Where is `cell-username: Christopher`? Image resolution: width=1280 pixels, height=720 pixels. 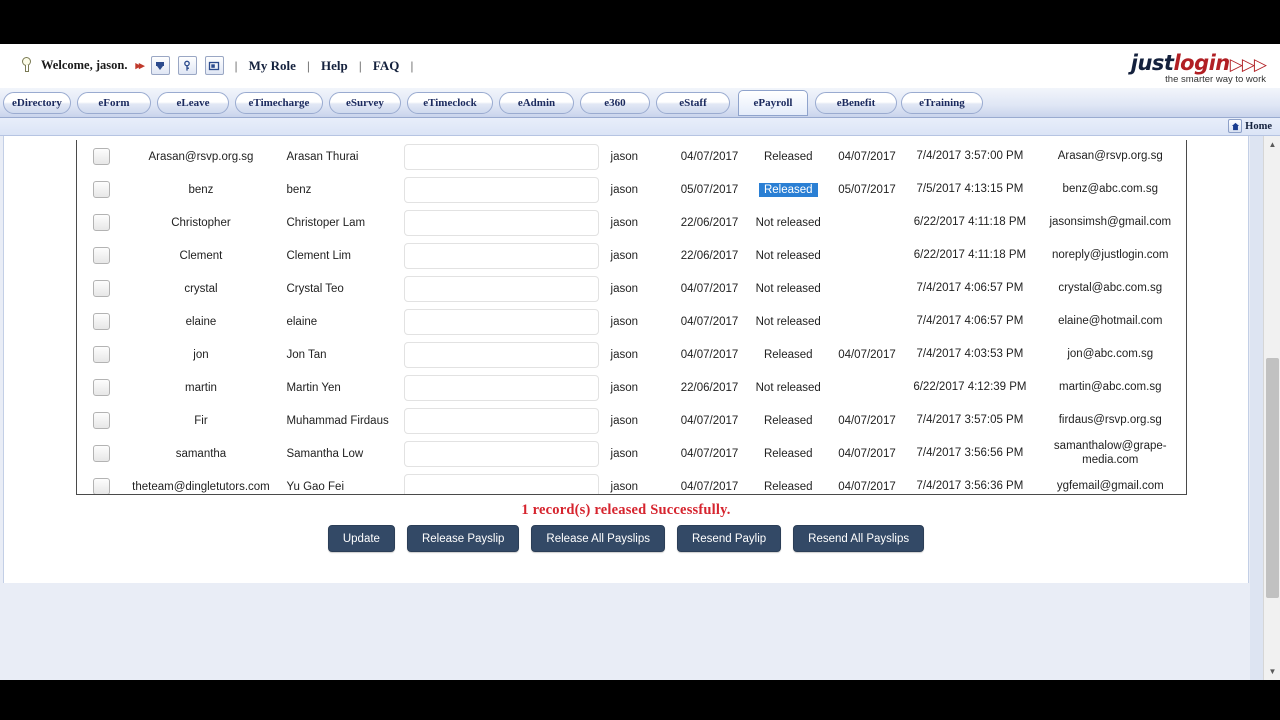 cell-username: Christopher is located at coordinates (201, 222).